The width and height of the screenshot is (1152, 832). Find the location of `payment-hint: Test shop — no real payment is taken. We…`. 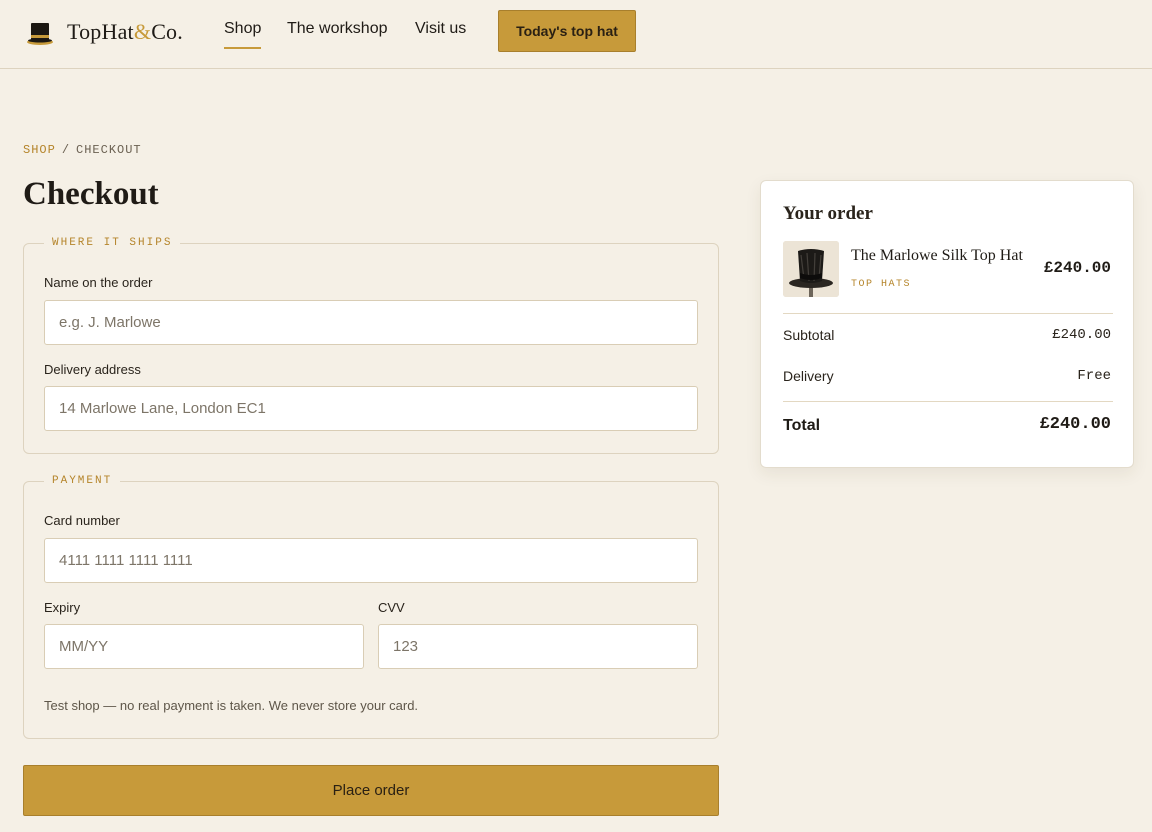

payment-hint: Test shop — no real payment is taken. We… is located at coordinates (231, 705).